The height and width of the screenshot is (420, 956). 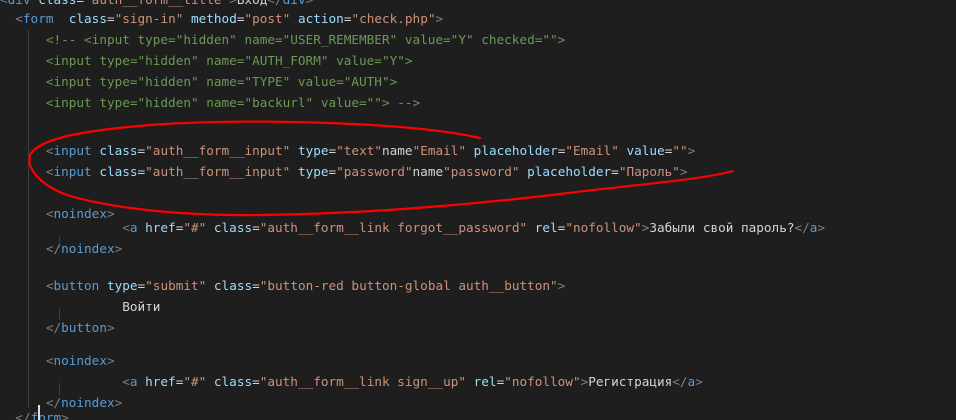 What do you see at coordinates (57, 360) in the screenshot?
I see `code-line: <noindex>` at bounding box center [57, 360].